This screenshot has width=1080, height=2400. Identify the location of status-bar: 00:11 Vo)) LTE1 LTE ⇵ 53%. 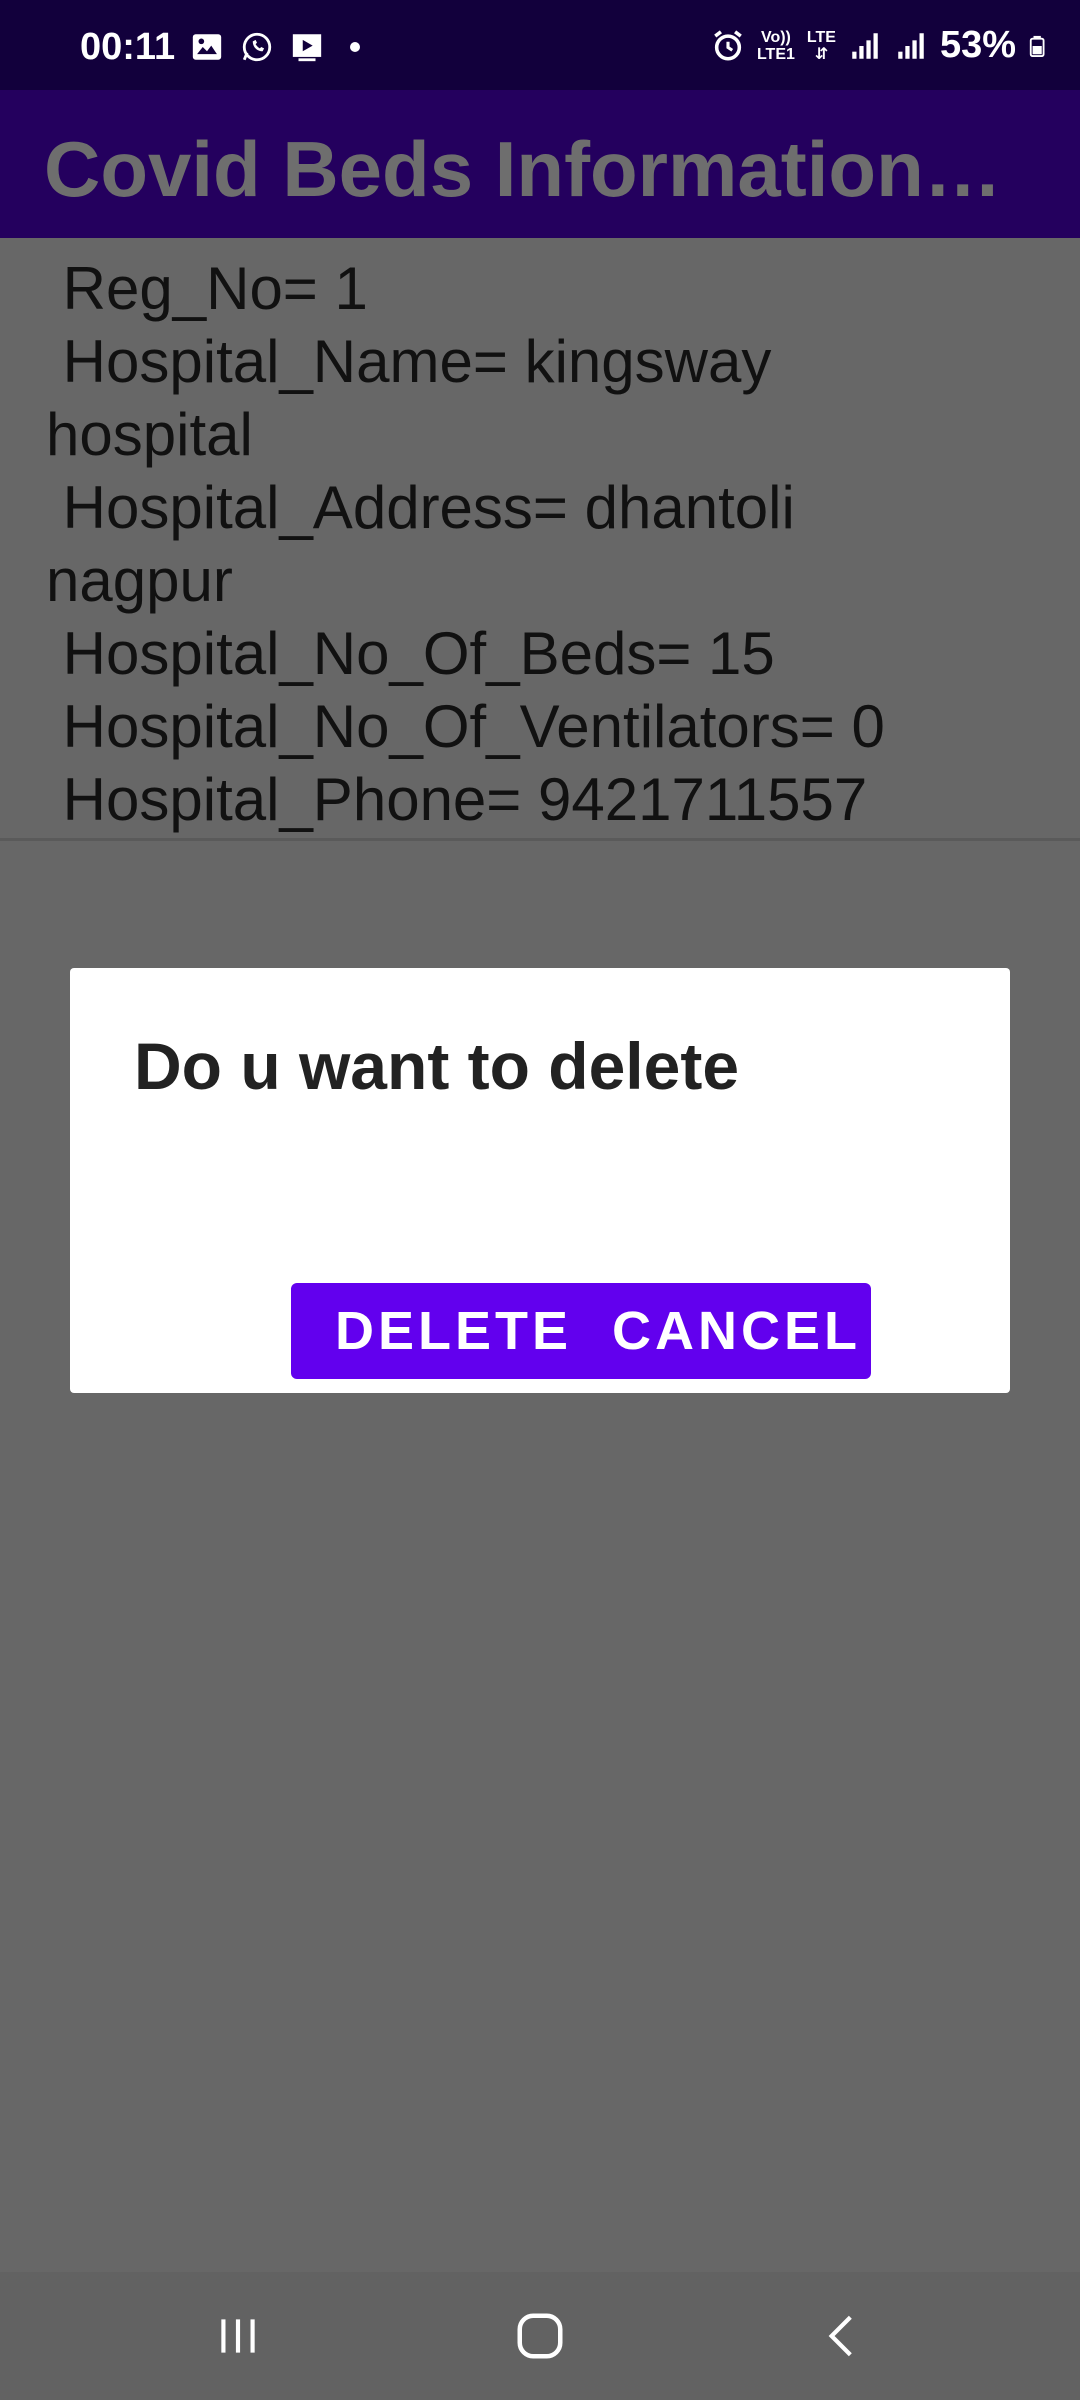
(540, 45).